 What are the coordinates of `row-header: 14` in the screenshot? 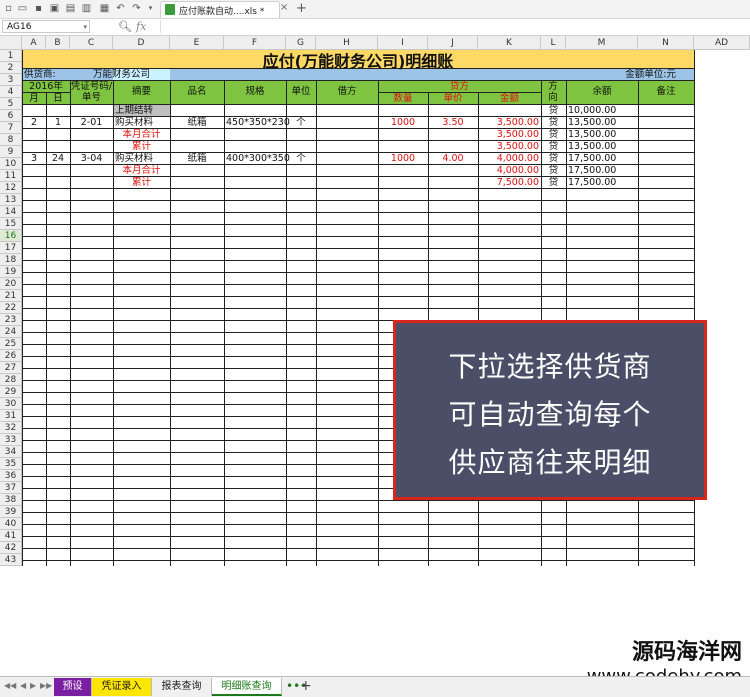 It's located at (11, 212).